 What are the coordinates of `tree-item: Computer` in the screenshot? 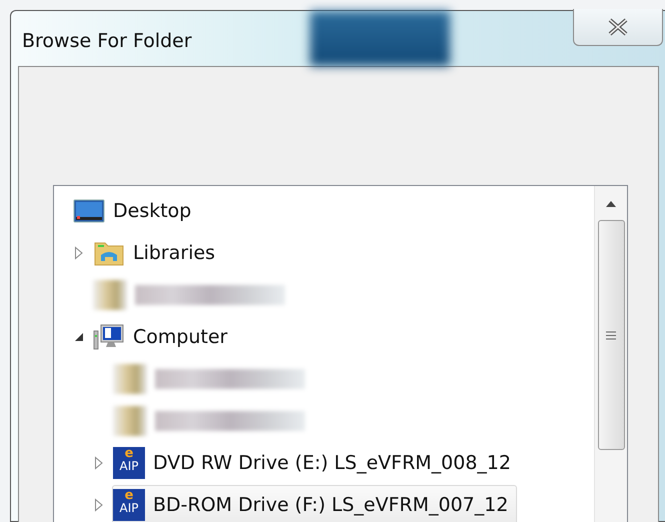 It's located at (180, 337).